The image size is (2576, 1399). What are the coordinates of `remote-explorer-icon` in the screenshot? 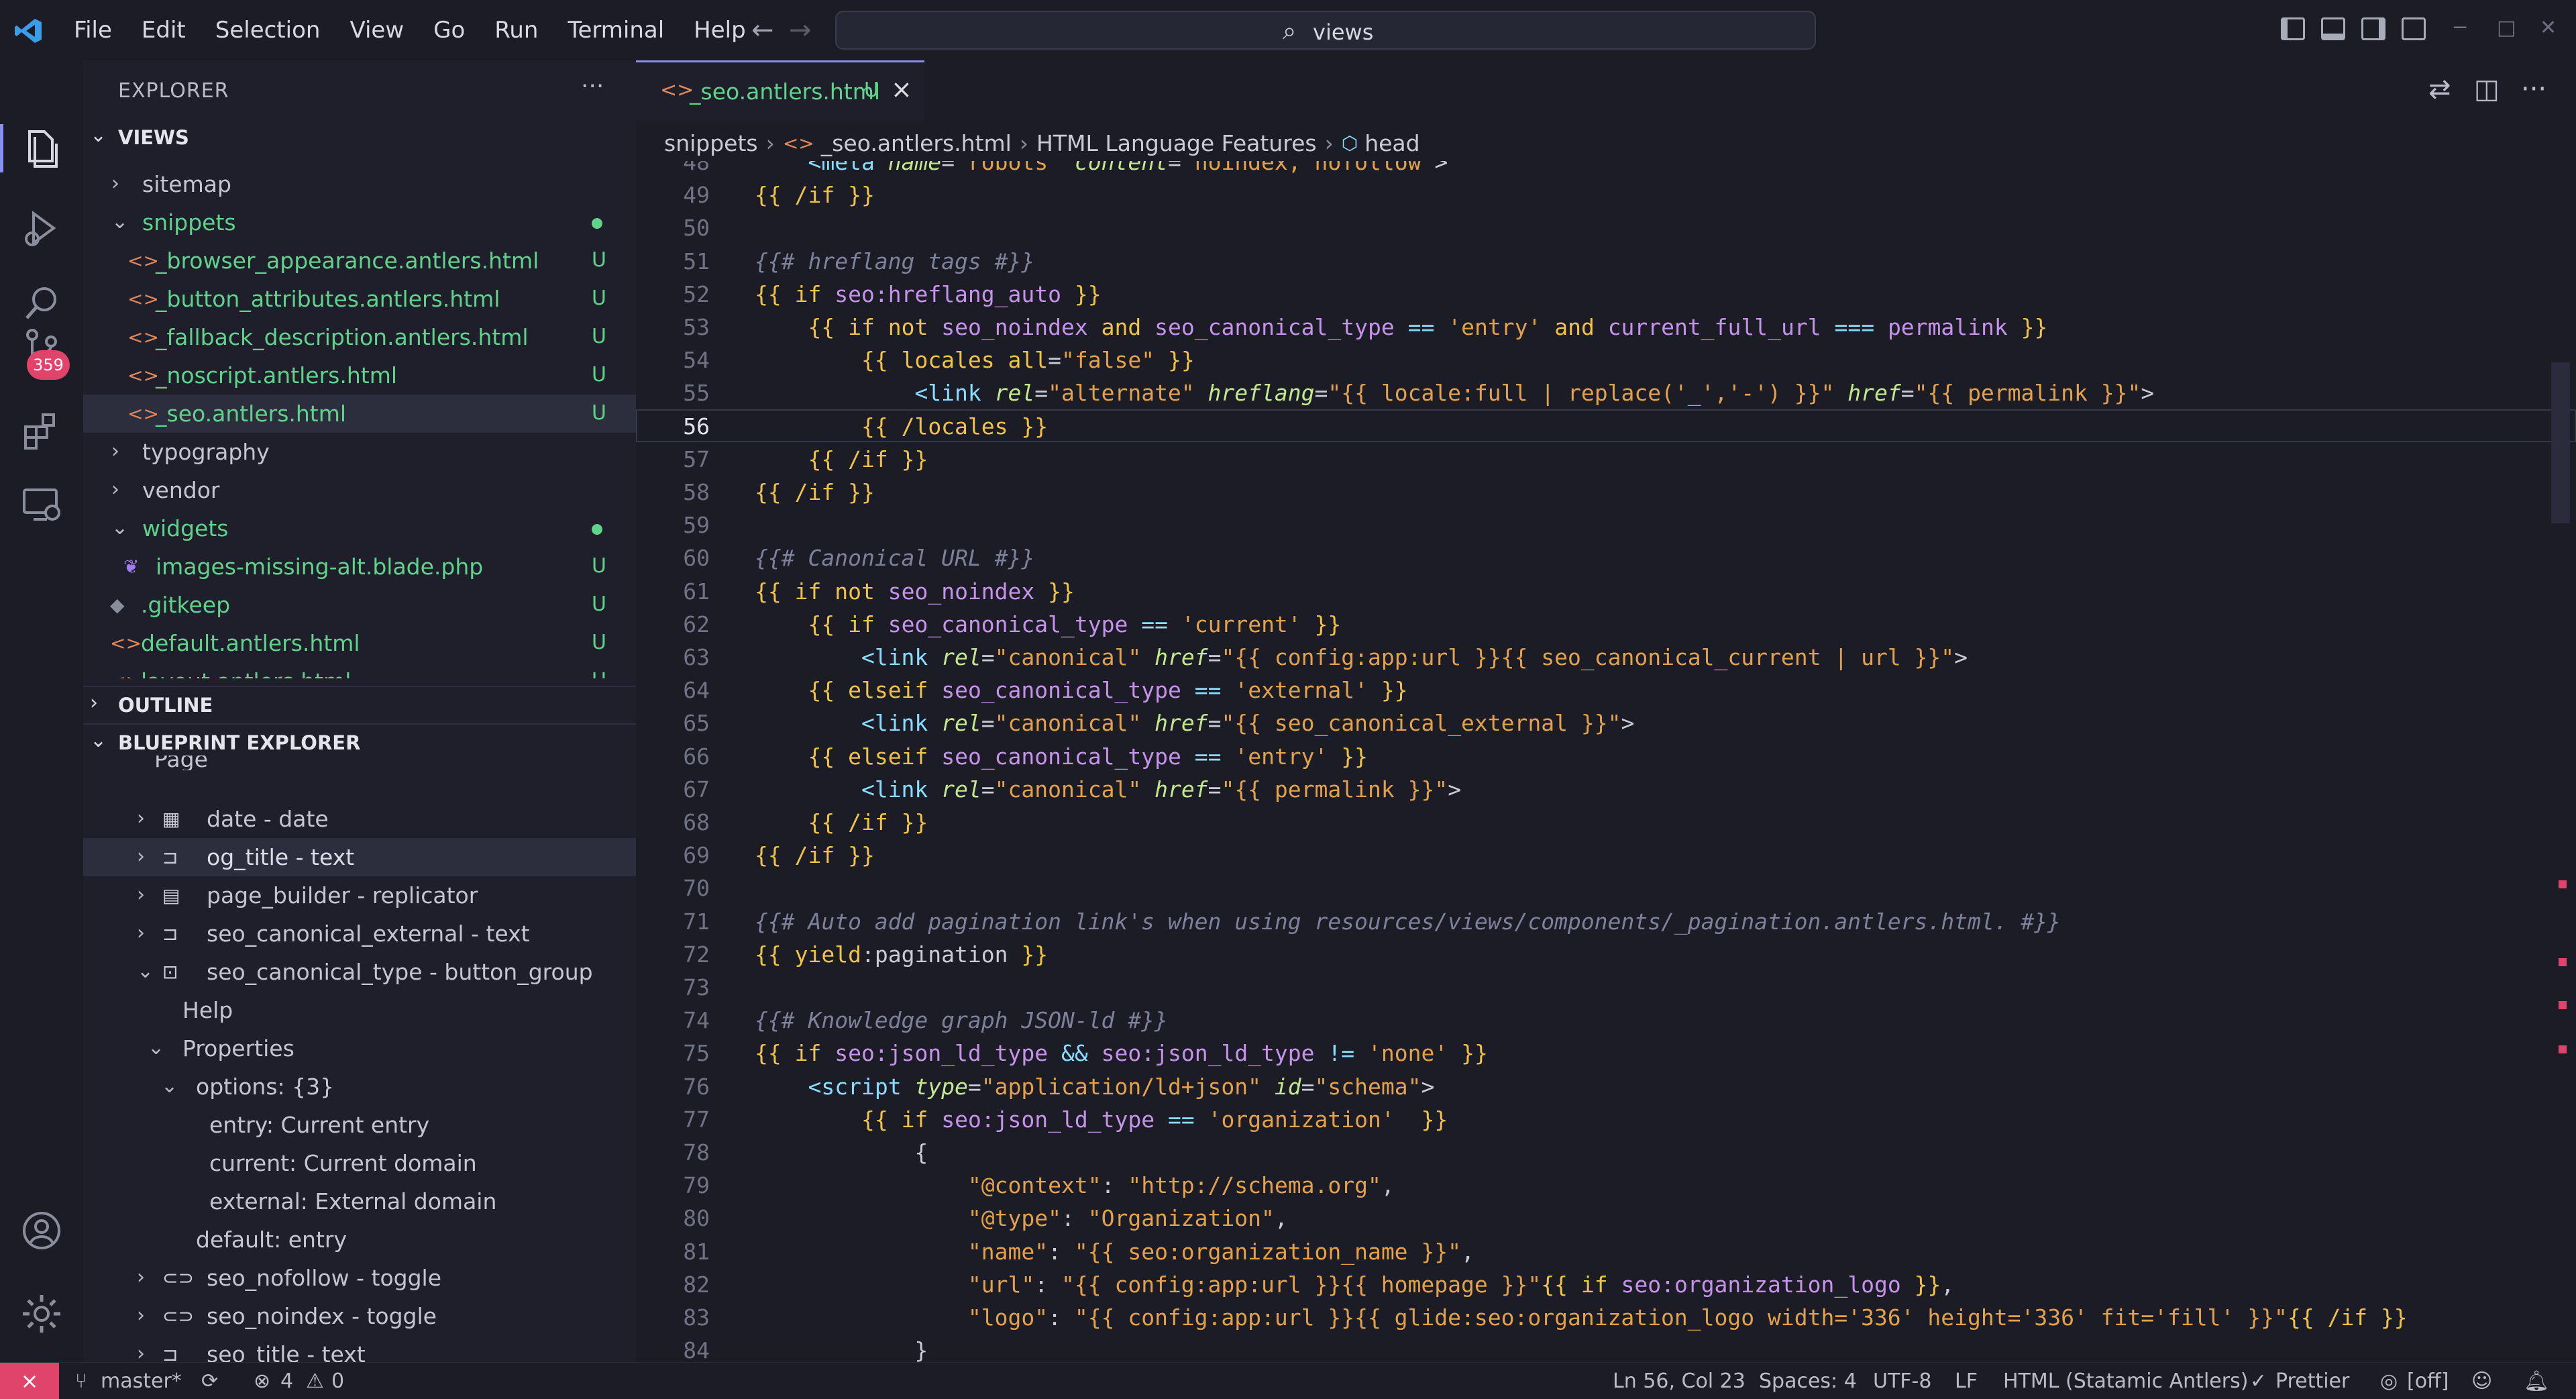 It's located at (41, 505).